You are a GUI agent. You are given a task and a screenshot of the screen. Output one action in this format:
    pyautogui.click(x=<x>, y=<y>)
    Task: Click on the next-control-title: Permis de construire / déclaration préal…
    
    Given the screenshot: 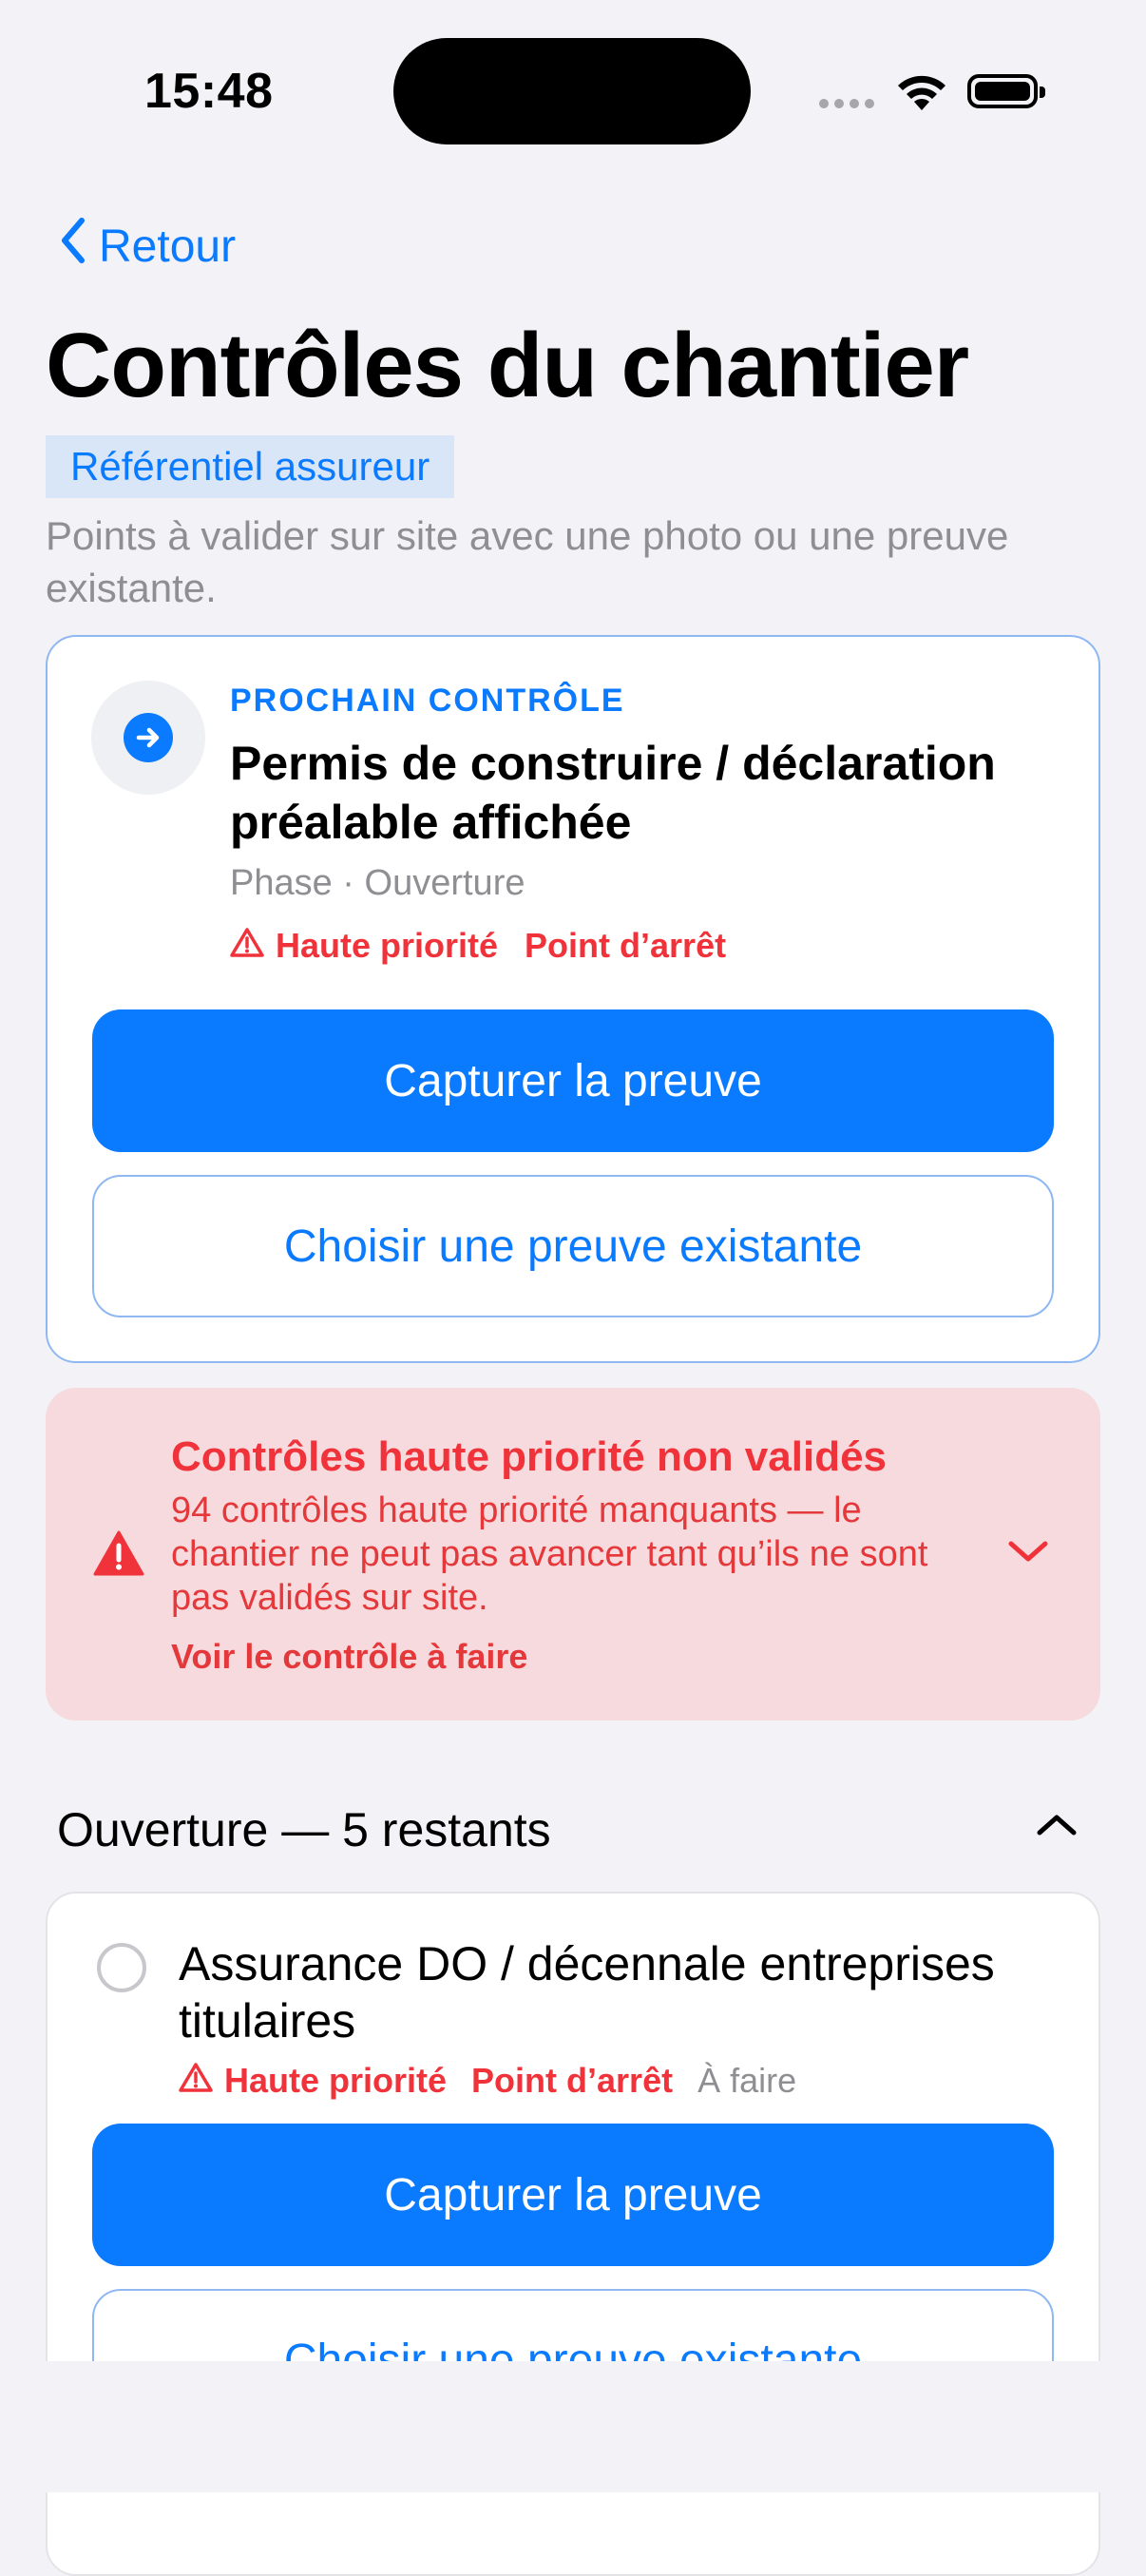 What is the action you would take?
    pyautogui.click(x=613, y=793)
    